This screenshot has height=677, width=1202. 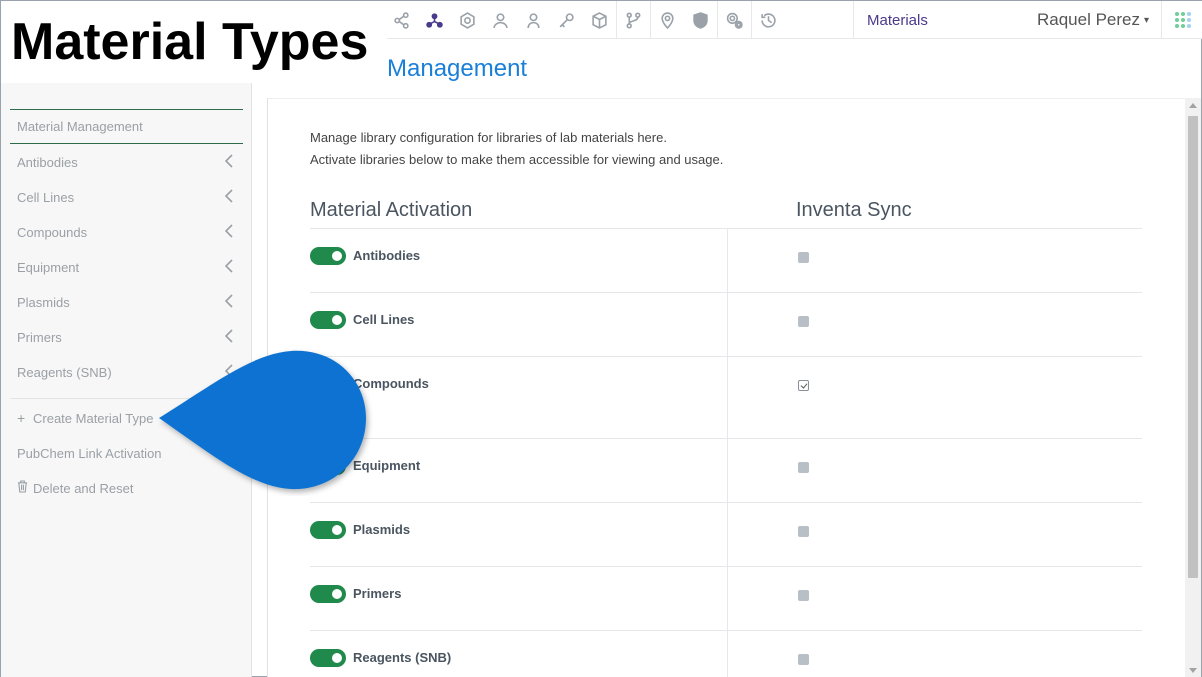 What do you see at coordinates (1193, 670) in the screenshot?
I see `scroll-down-arrow-icon` at bounding box center [1193, 670].